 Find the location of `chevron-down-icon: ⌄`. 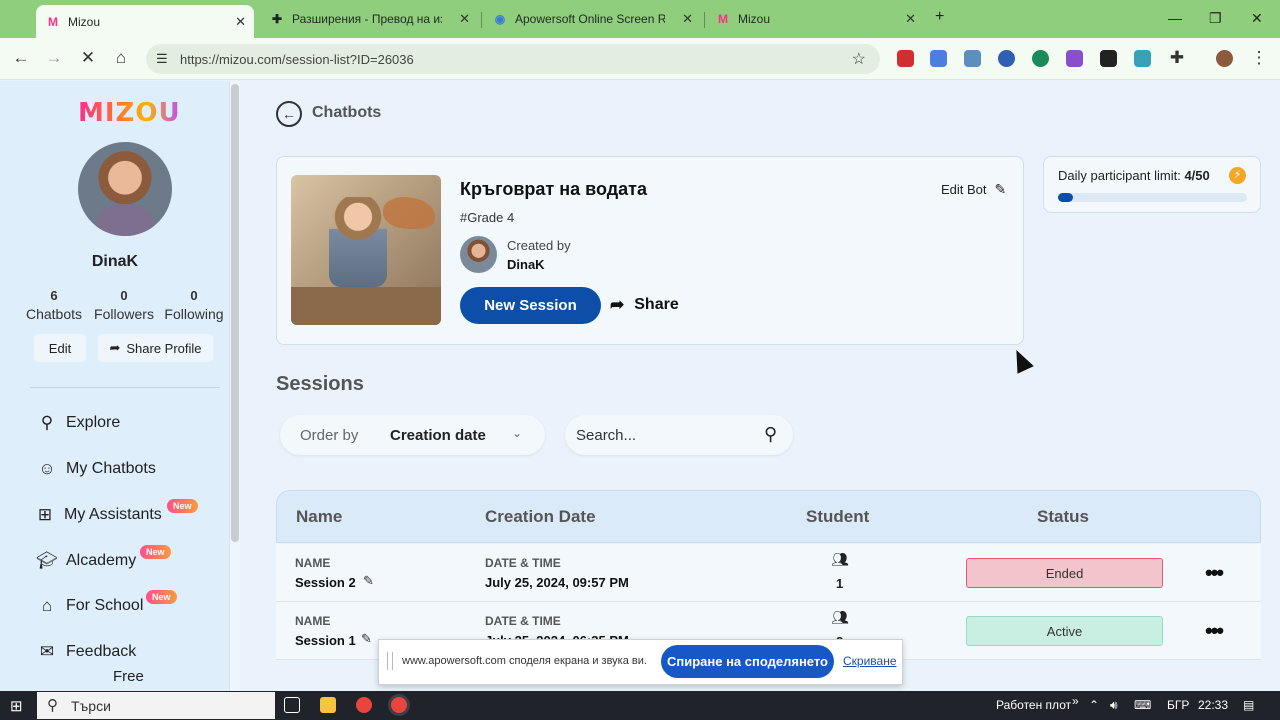

chevron-down-icon: ⌄ is located at coordinates (517, 433).